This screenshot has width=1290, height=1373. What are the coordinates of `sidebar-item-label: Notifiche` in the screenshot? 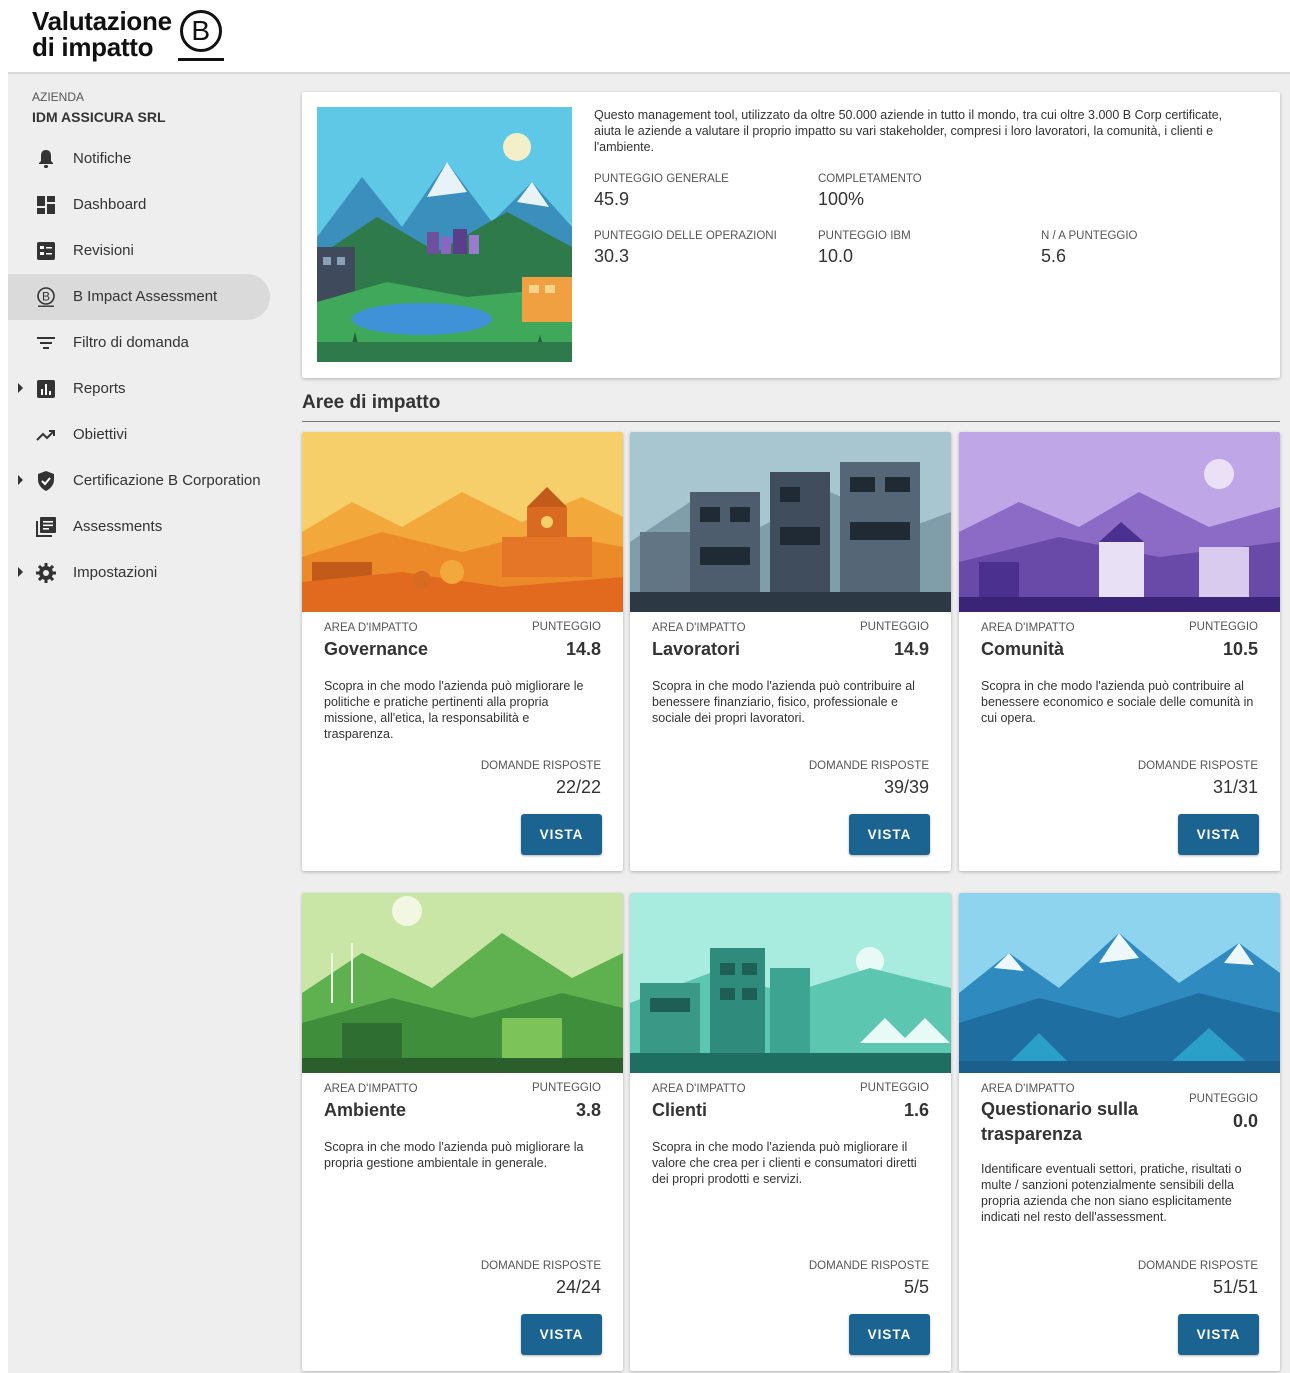 It's located at (102, 158).